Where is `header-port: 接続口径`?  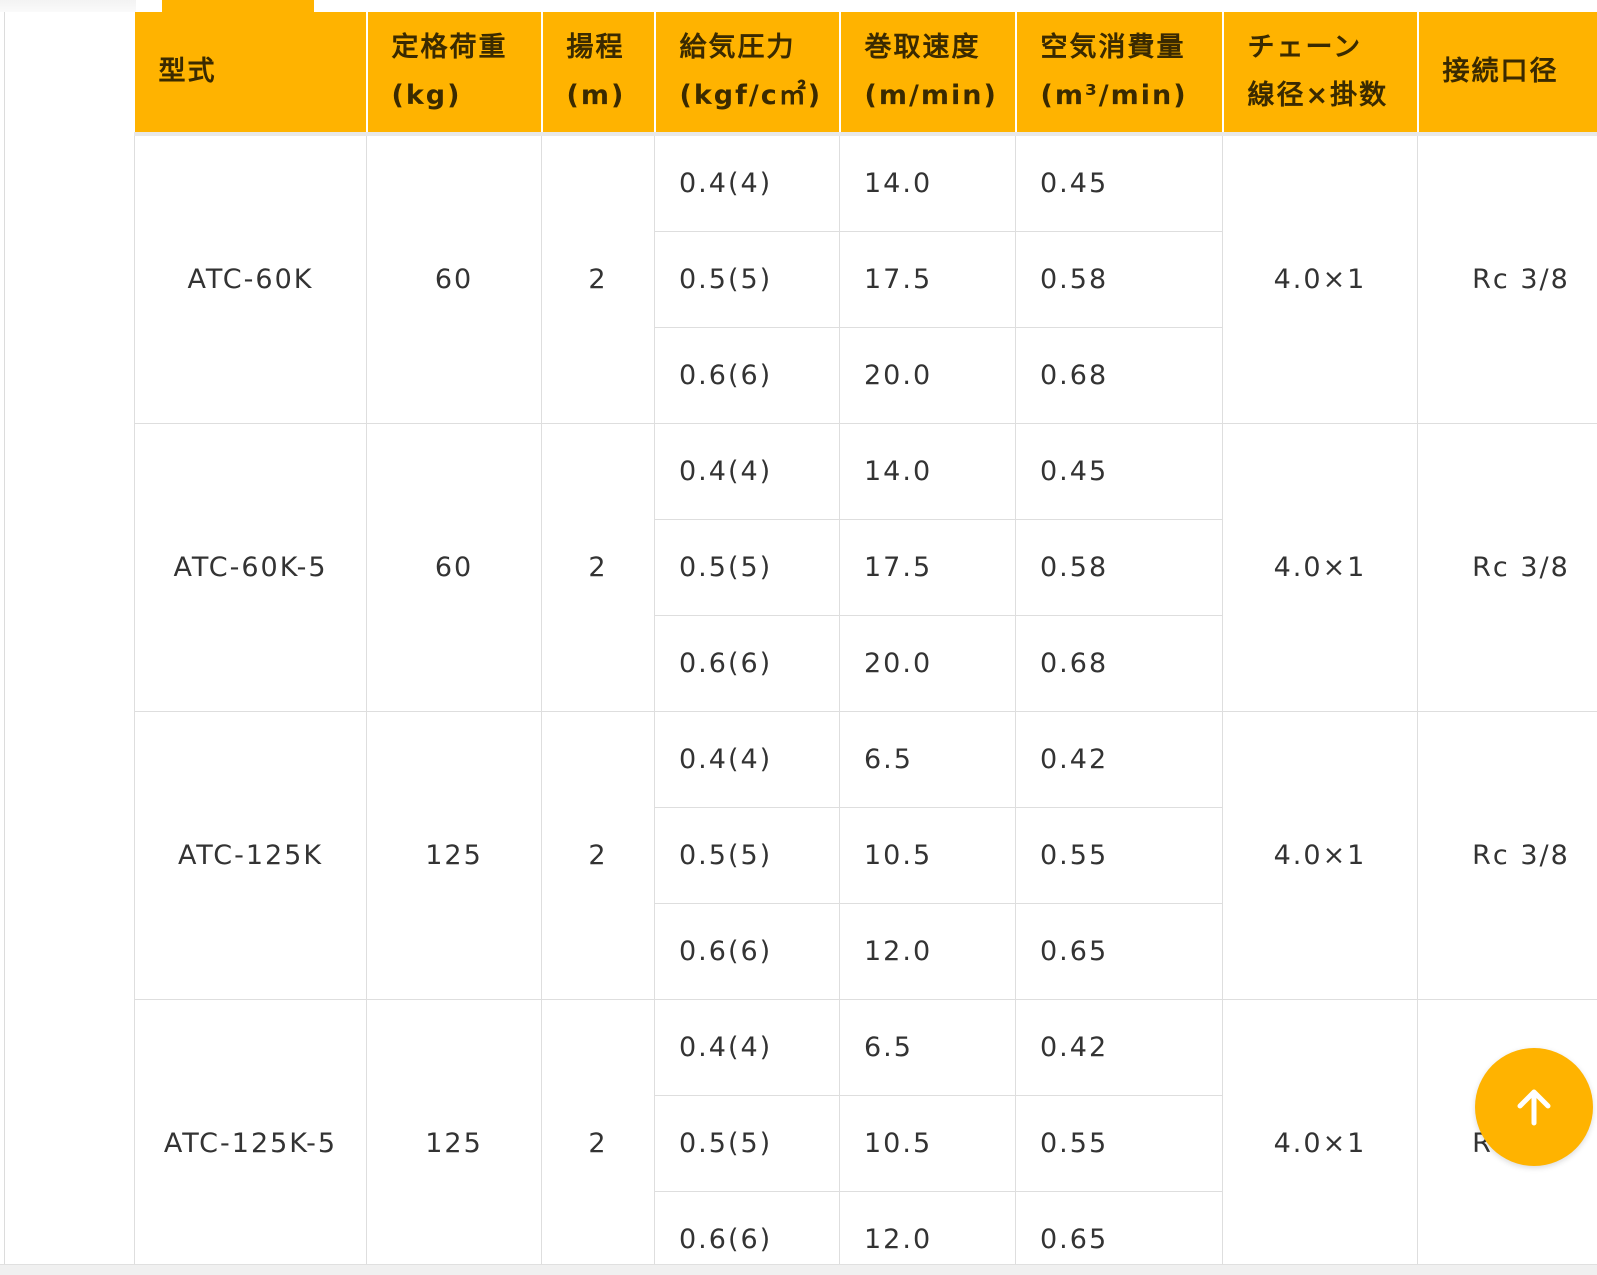
header-port: 接続口径 is located at coordinates (1507, 73).